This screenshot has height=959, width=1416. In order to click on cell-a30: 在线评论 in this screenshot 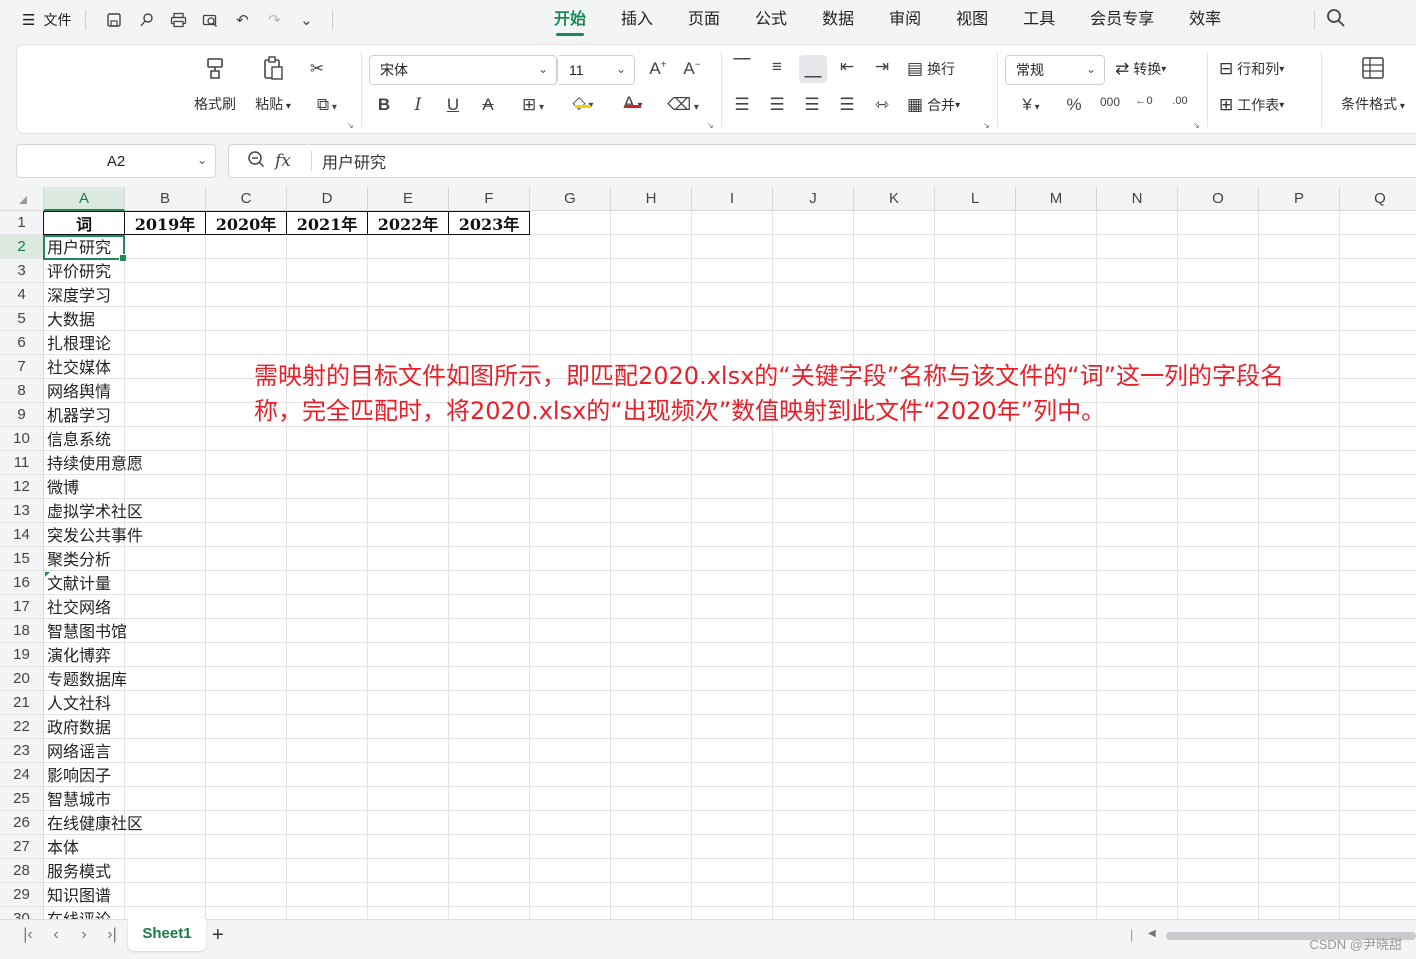, I will do `click(77, 913)`.